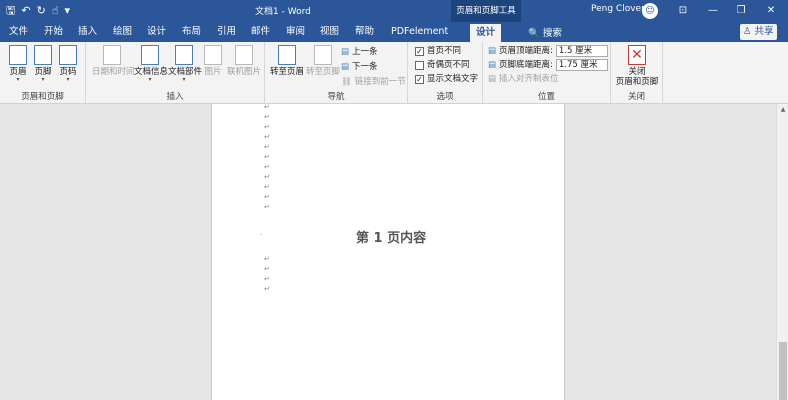  Describe the element at coordinates (10, 11) in the screenshot. I see `save-icon: 🖫` at that location.